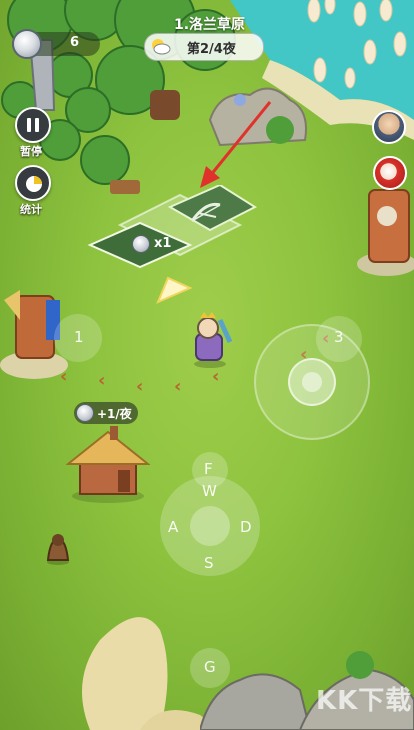  What do you see at coordinates (209, 563) in the screenshot?
I see `key-s: S` at bounding box center [209, 563].